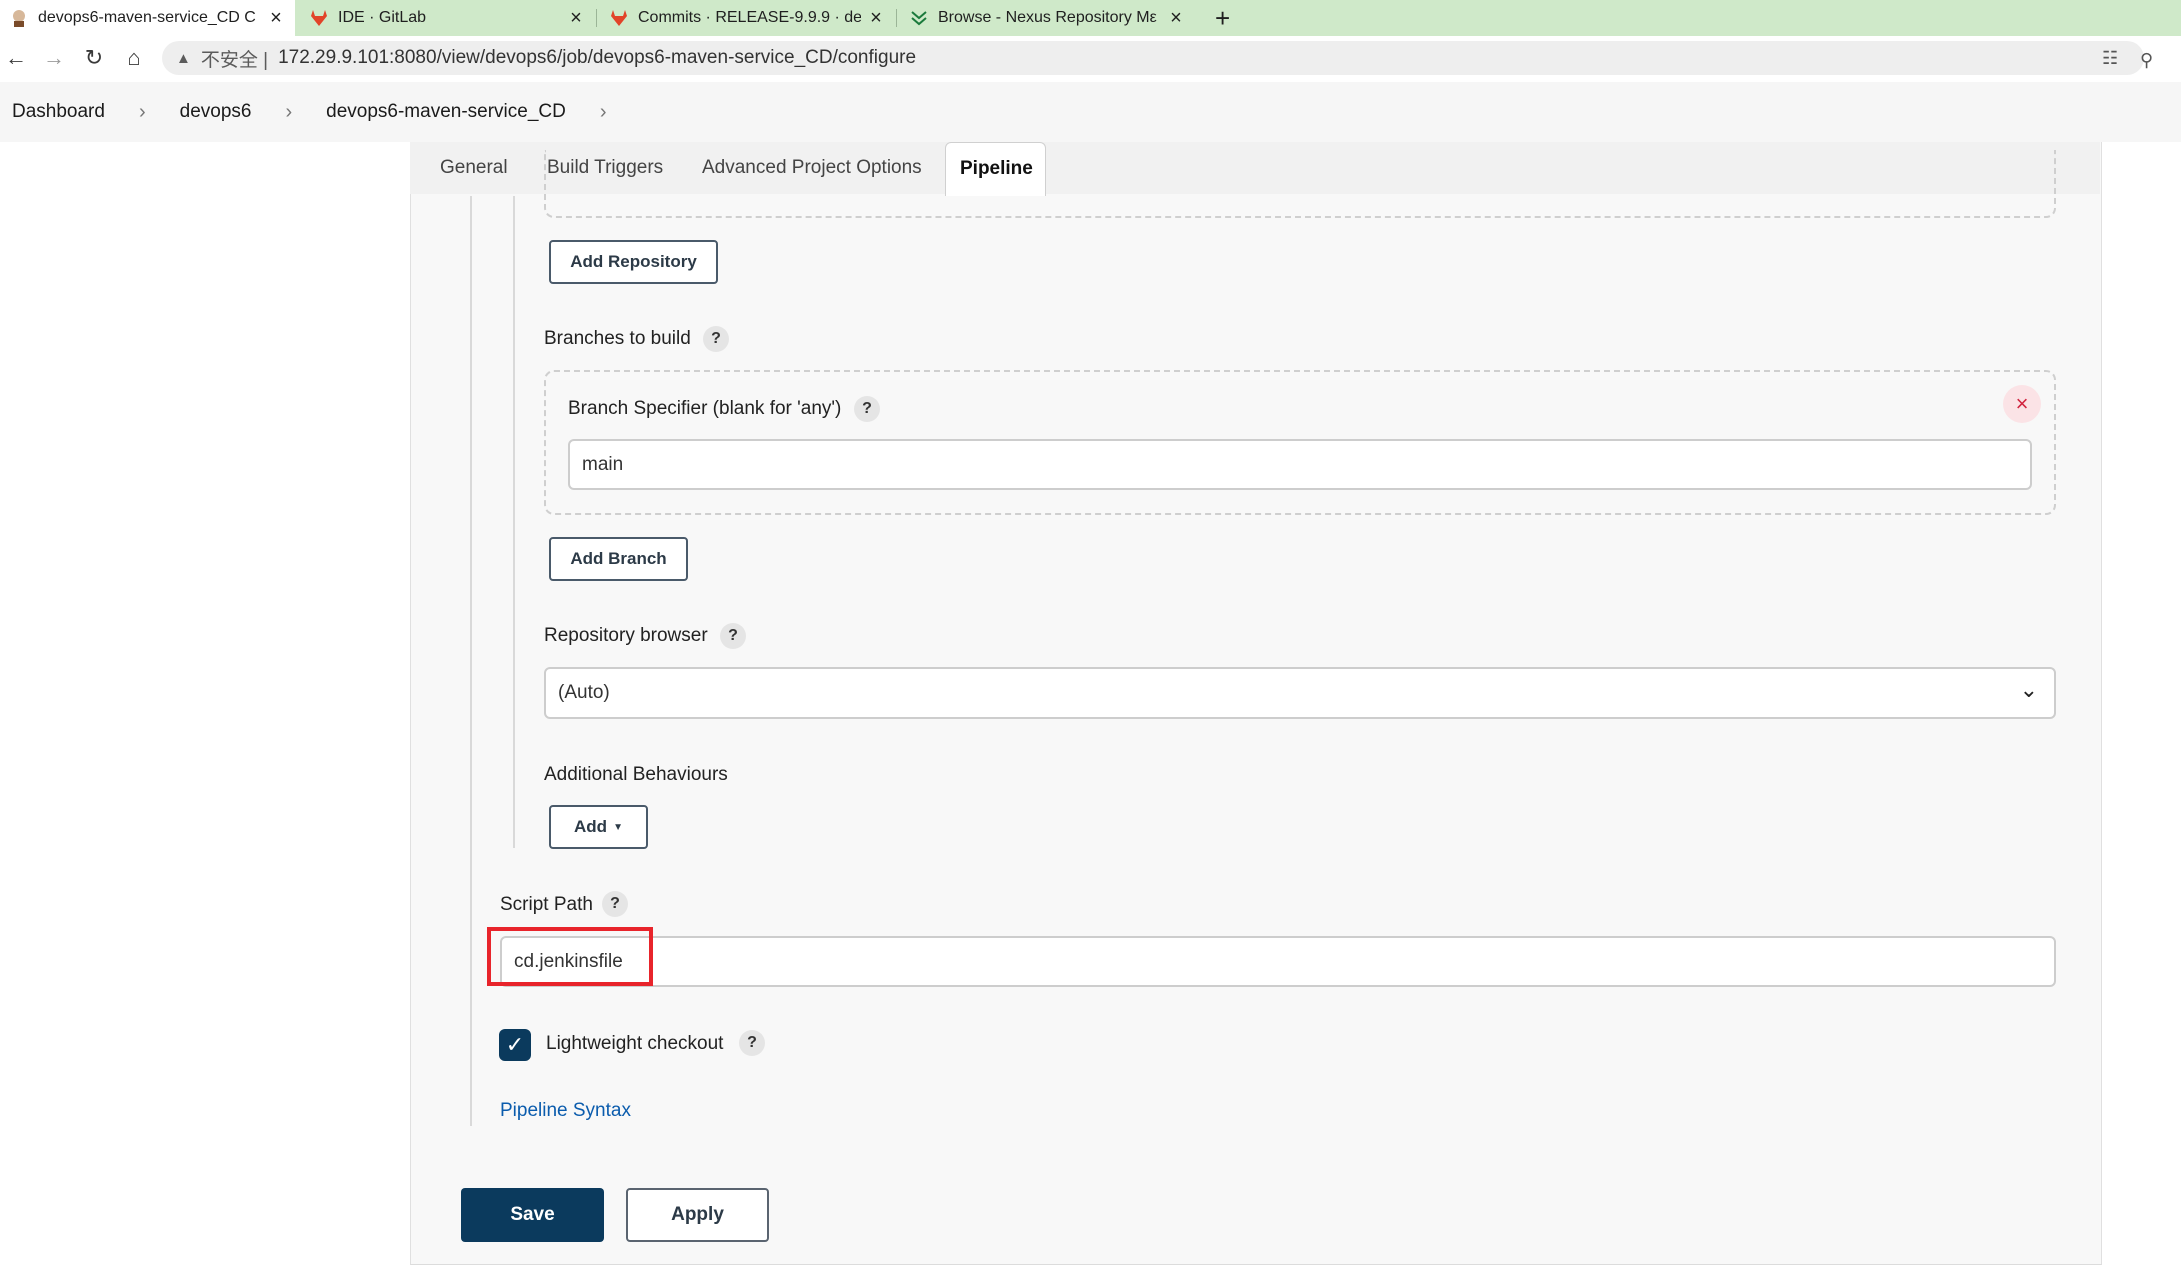  I want to click on repository-box, so click(1300, 184).